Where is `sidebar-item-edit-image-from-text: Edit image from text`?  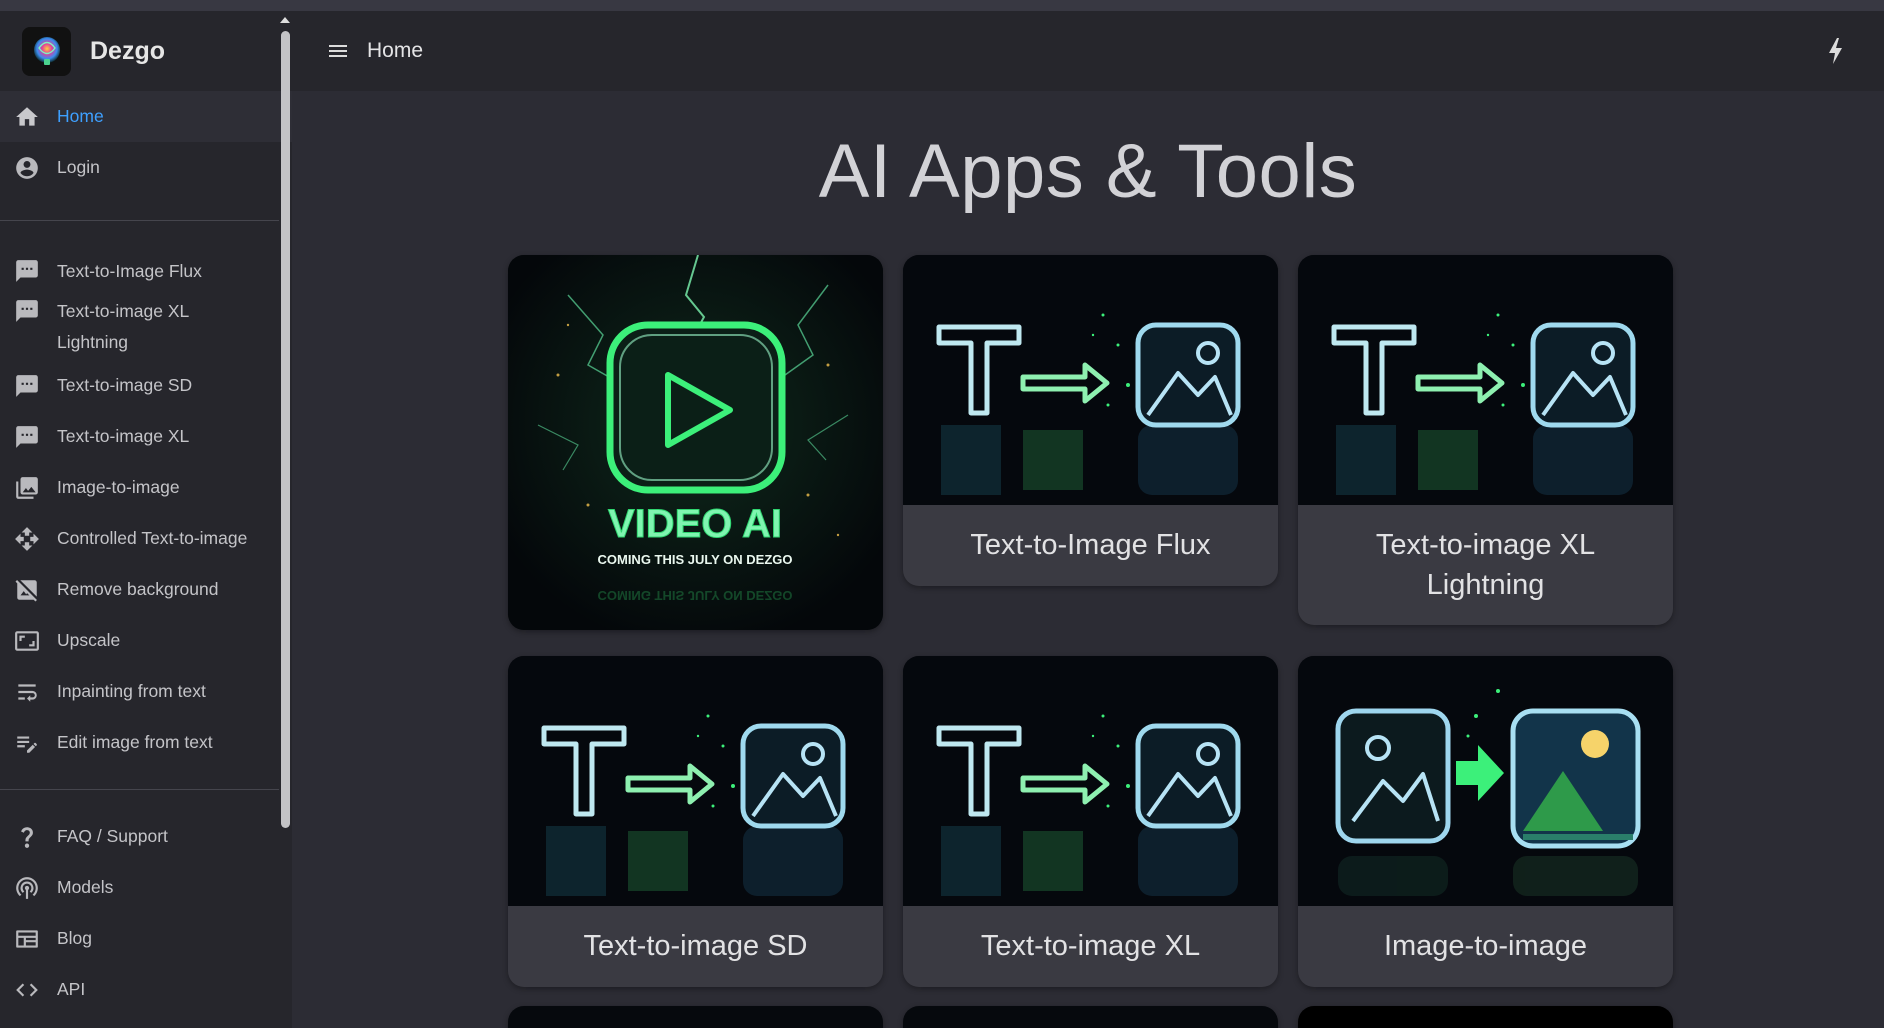
sidebar-item-edit-image-from-text: Edit image from text is located at coordinates (146, 742).